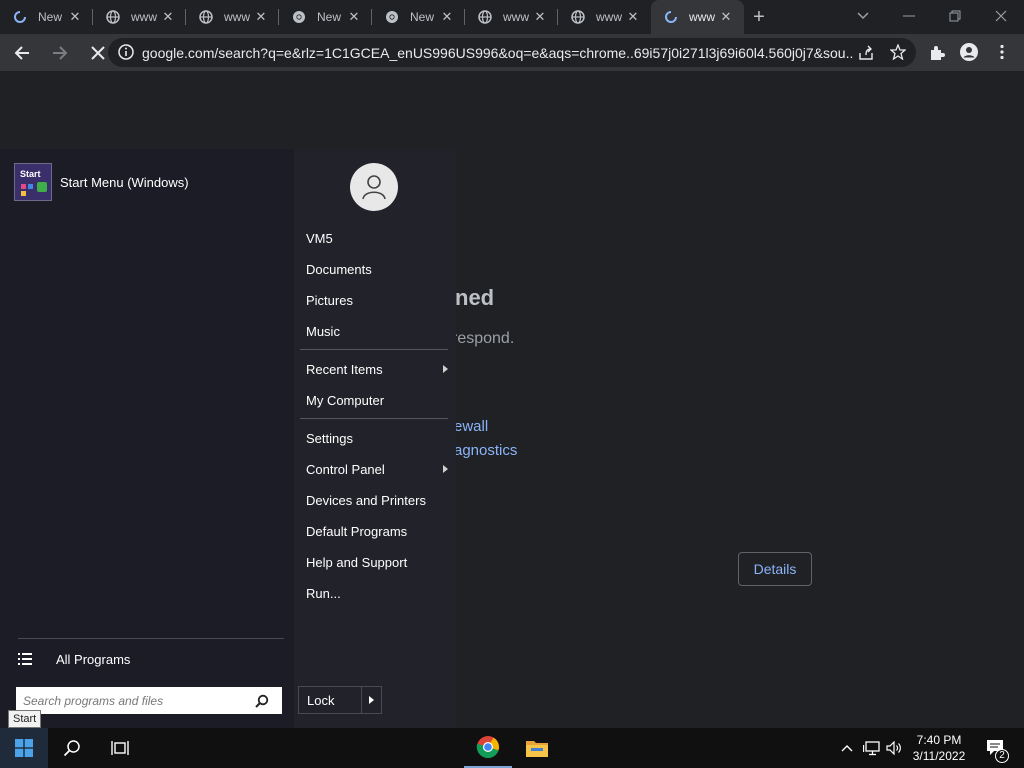  Describe the element at coordinates (996, 748) in the screenshot. I see `action-center-button: 2` at that location.